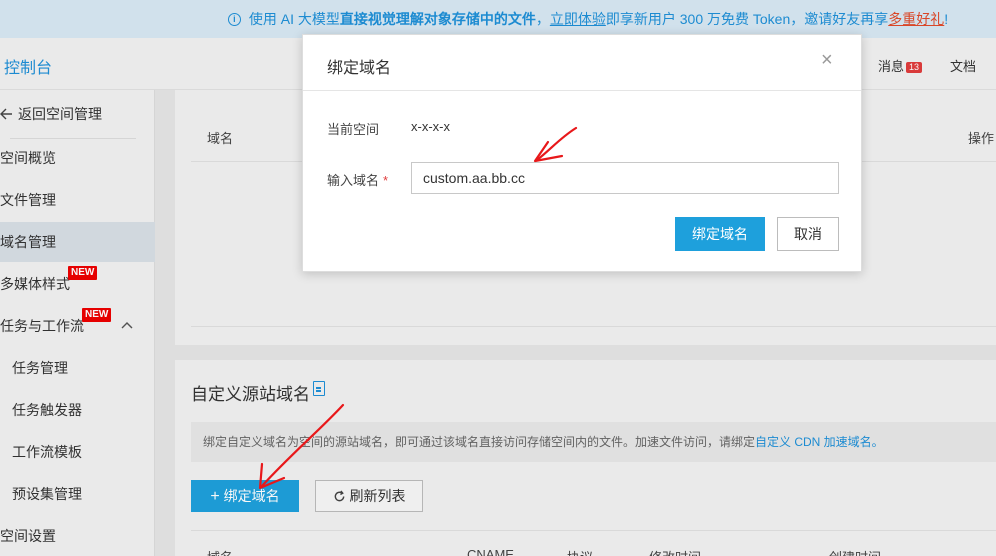 This screenshot has width=996, height=556. Describe the element at coordinates (827, 60) in the screenshot. I see `close-icon: ×` at that location.